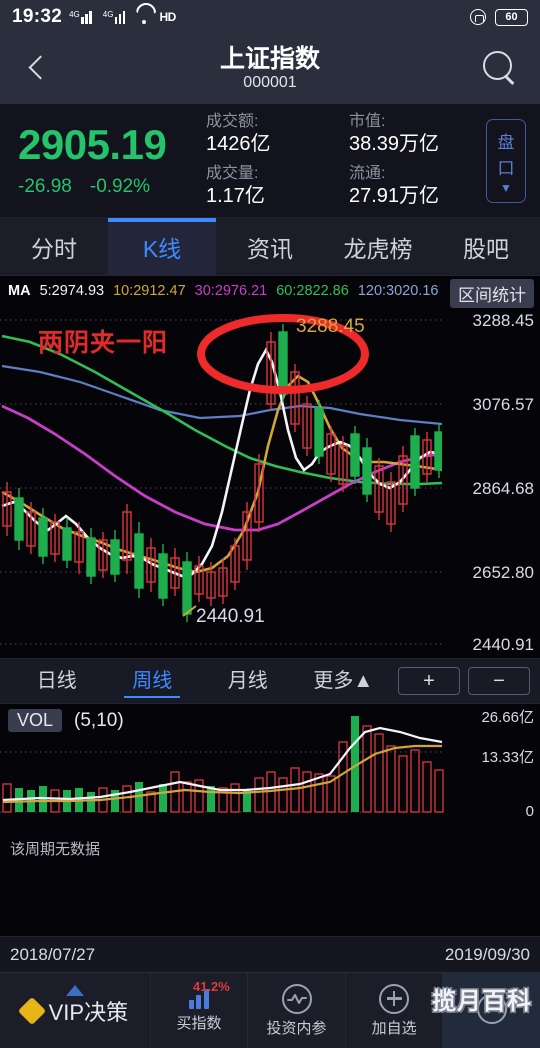 The image size is (540, 1048). I want to click on date-range-end: 2019/09/30, so click(487, 954).